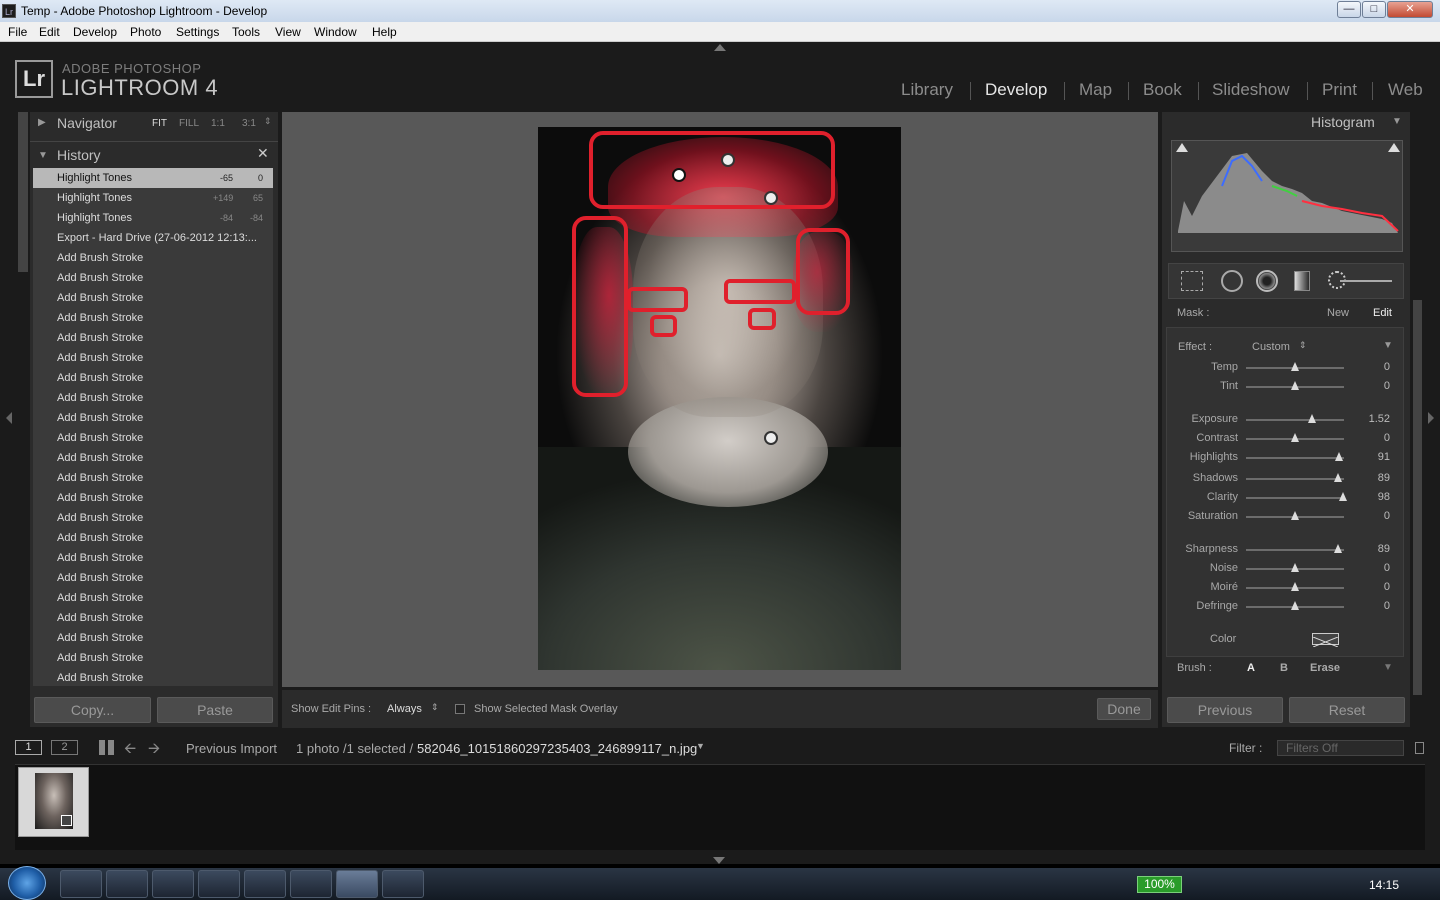 This screenshot has width=1440, height=900. Describe the element at coordinates (231, 748) in the screenshot. I see `source-label: Previous Import` at that location.